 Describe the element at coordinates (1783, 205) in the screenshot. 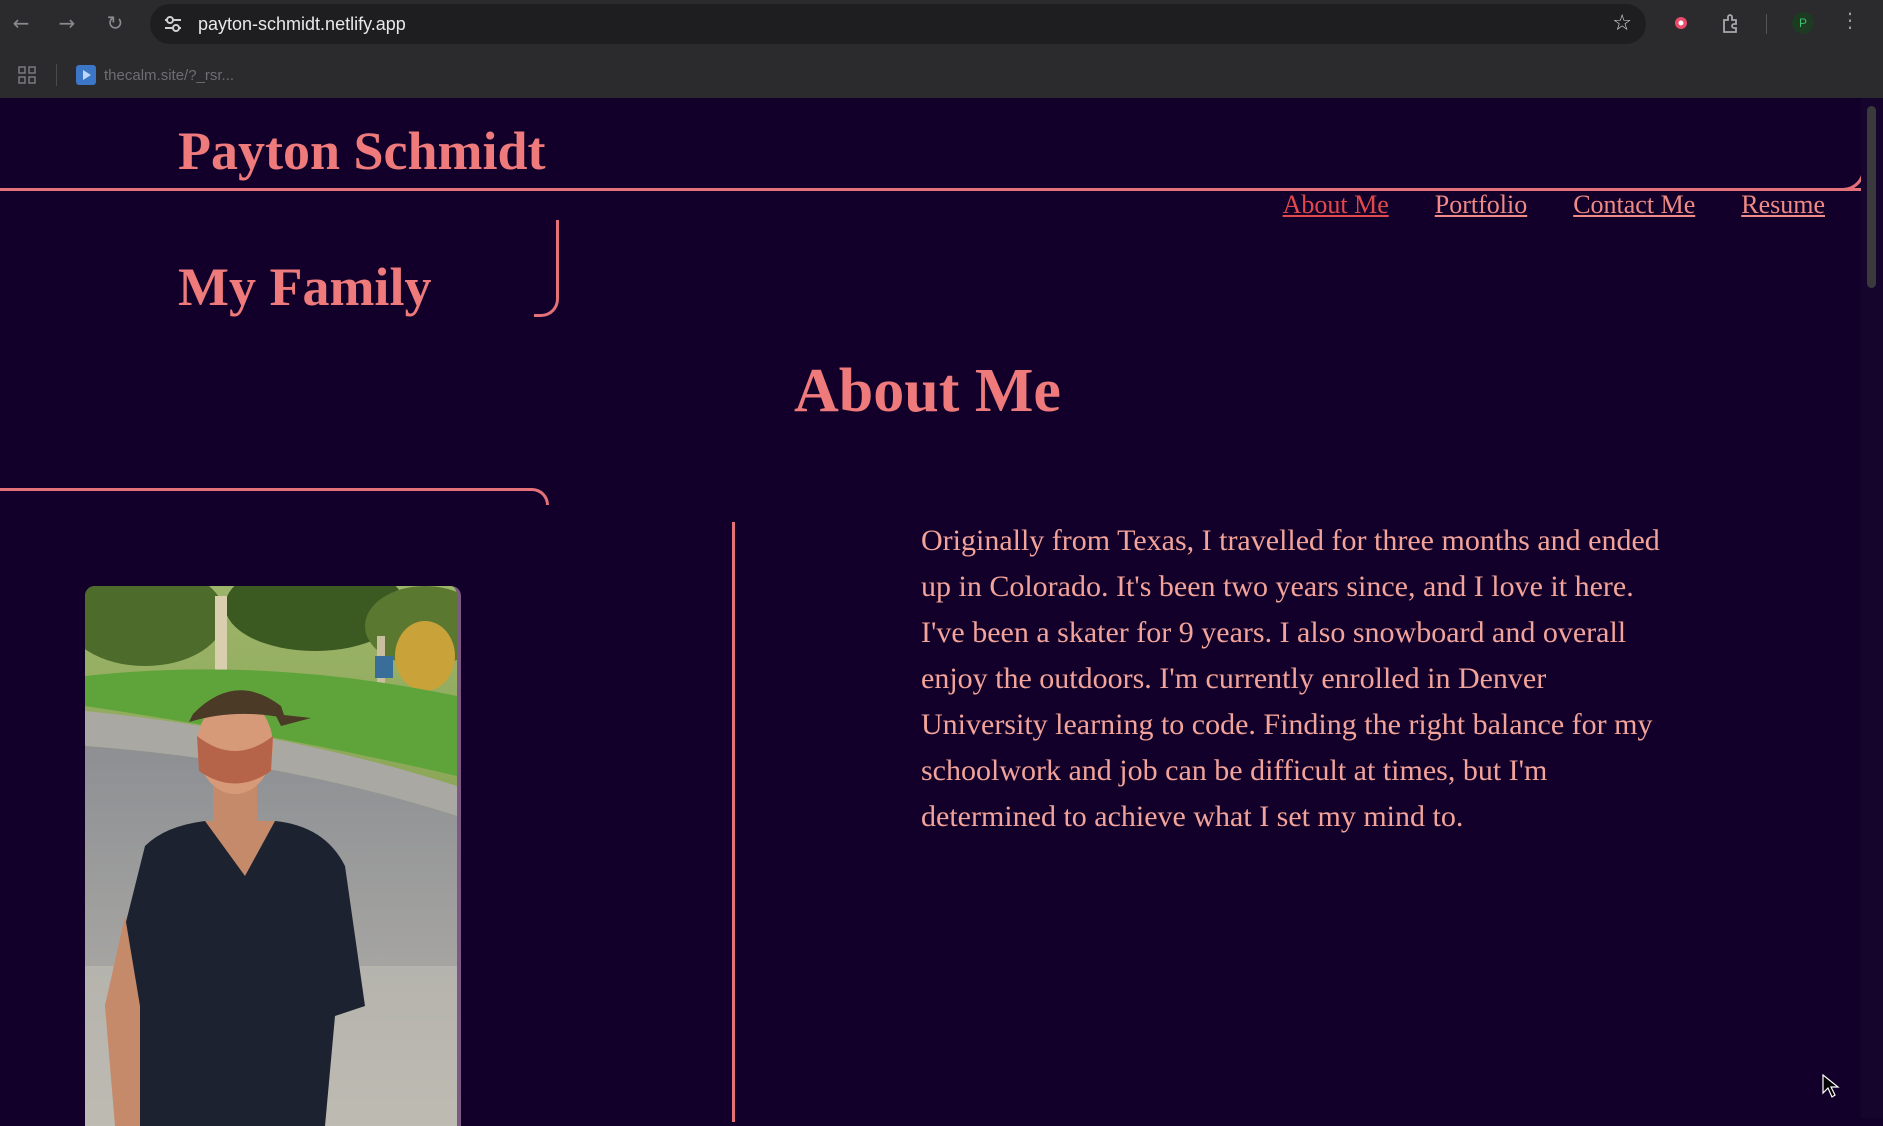

I see `nav-resume: Resume` at that location.